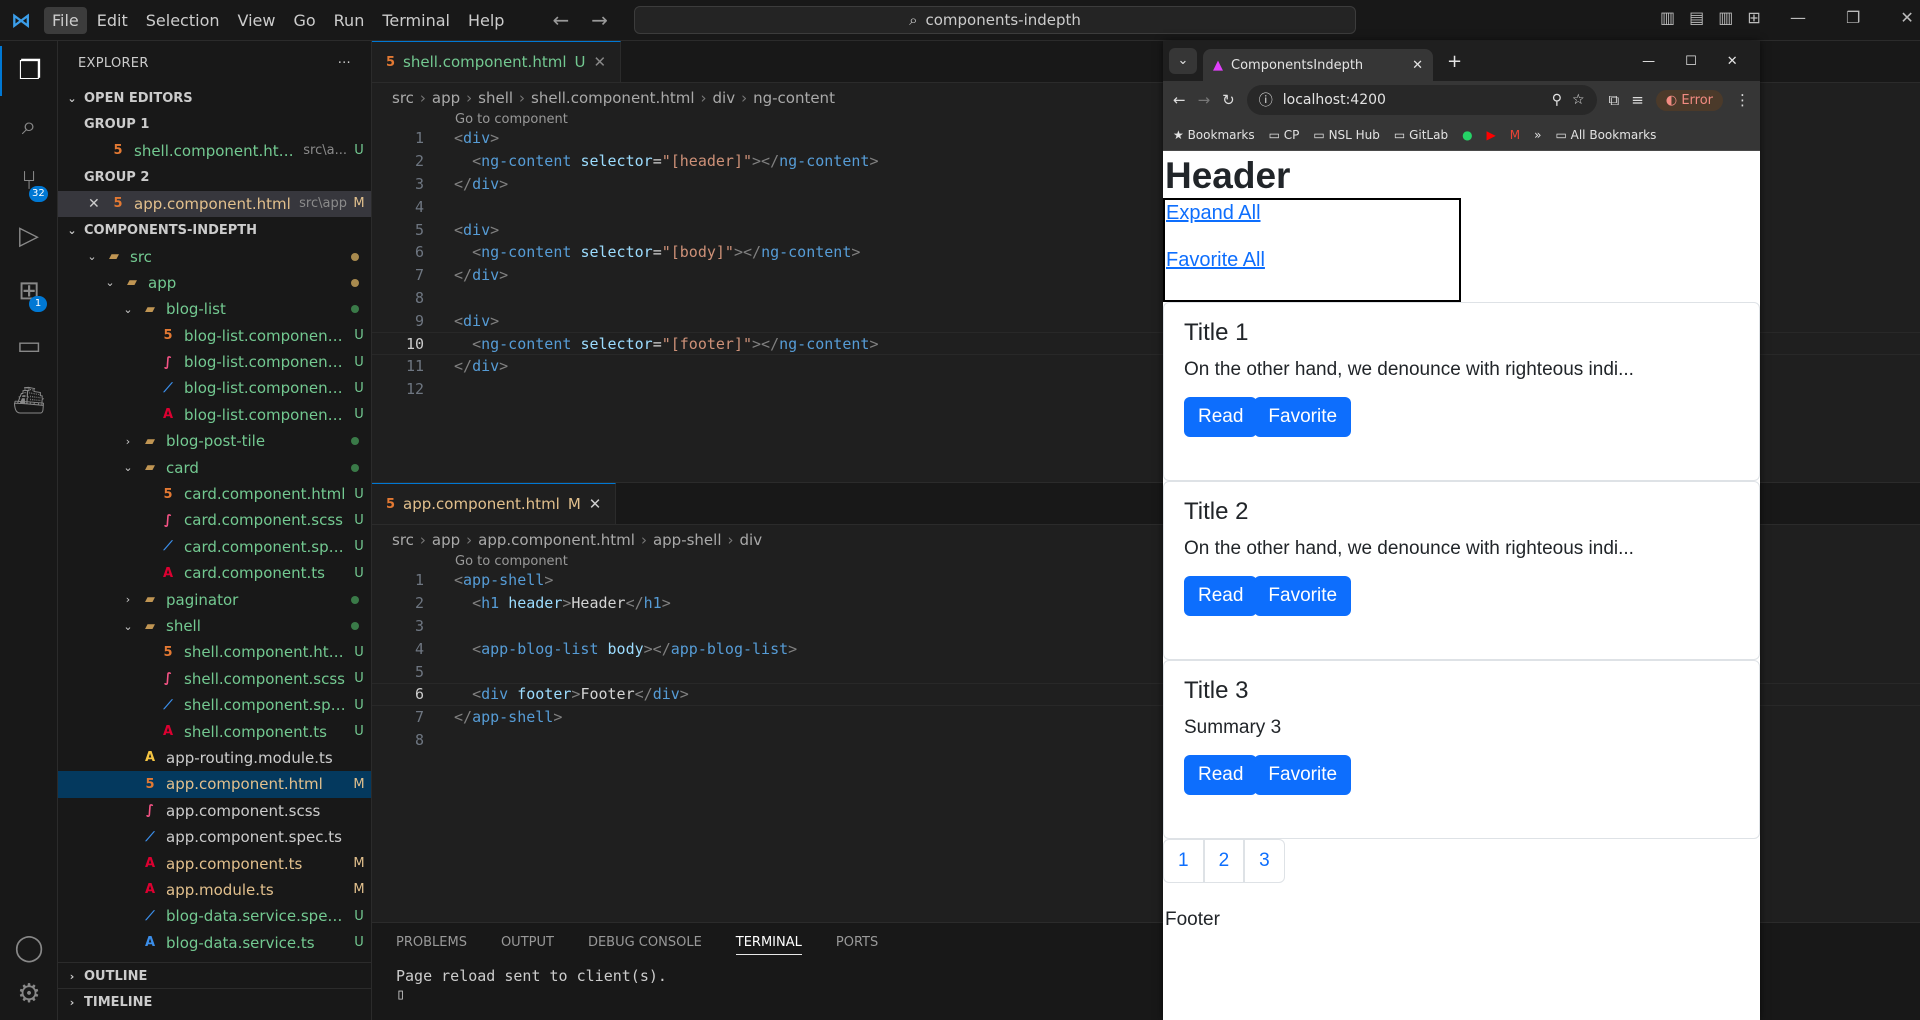 This screenshot has width=1920, height=1020. Describe the element at coordinates (1204, 100) in the screenshot. I see `forward-icon: →` at that location.